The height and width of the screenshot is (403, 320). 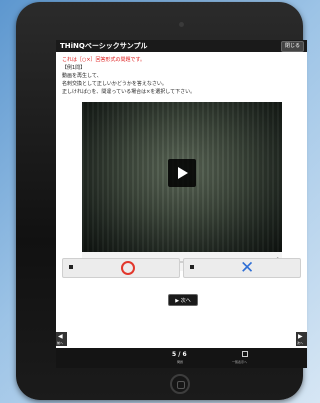 What do you see at coordinates (128, 268) in the screenshot?
I see `circle-icon` at bounding box center [128, 268].